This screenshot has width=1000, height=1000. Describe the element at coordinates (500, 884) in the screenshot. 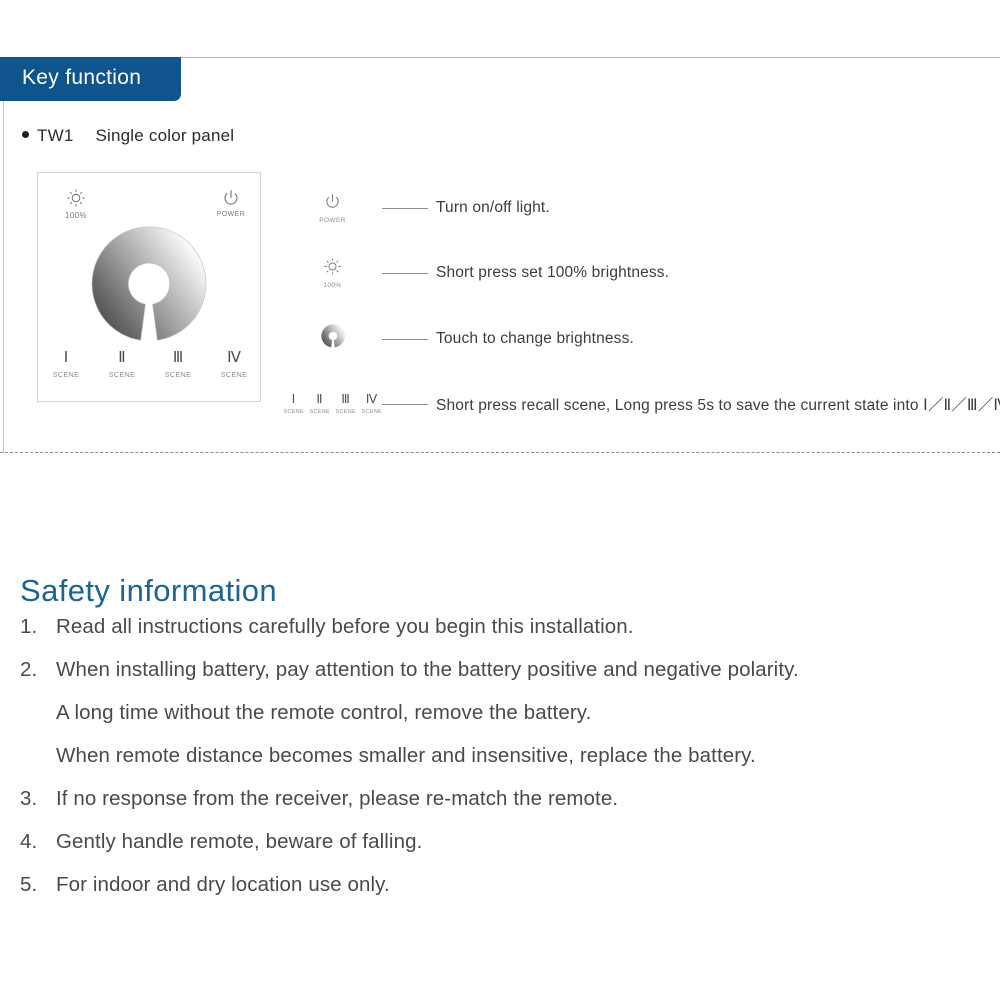

I see `safety-item: 5. For indoor and dry location use only.` at that location.